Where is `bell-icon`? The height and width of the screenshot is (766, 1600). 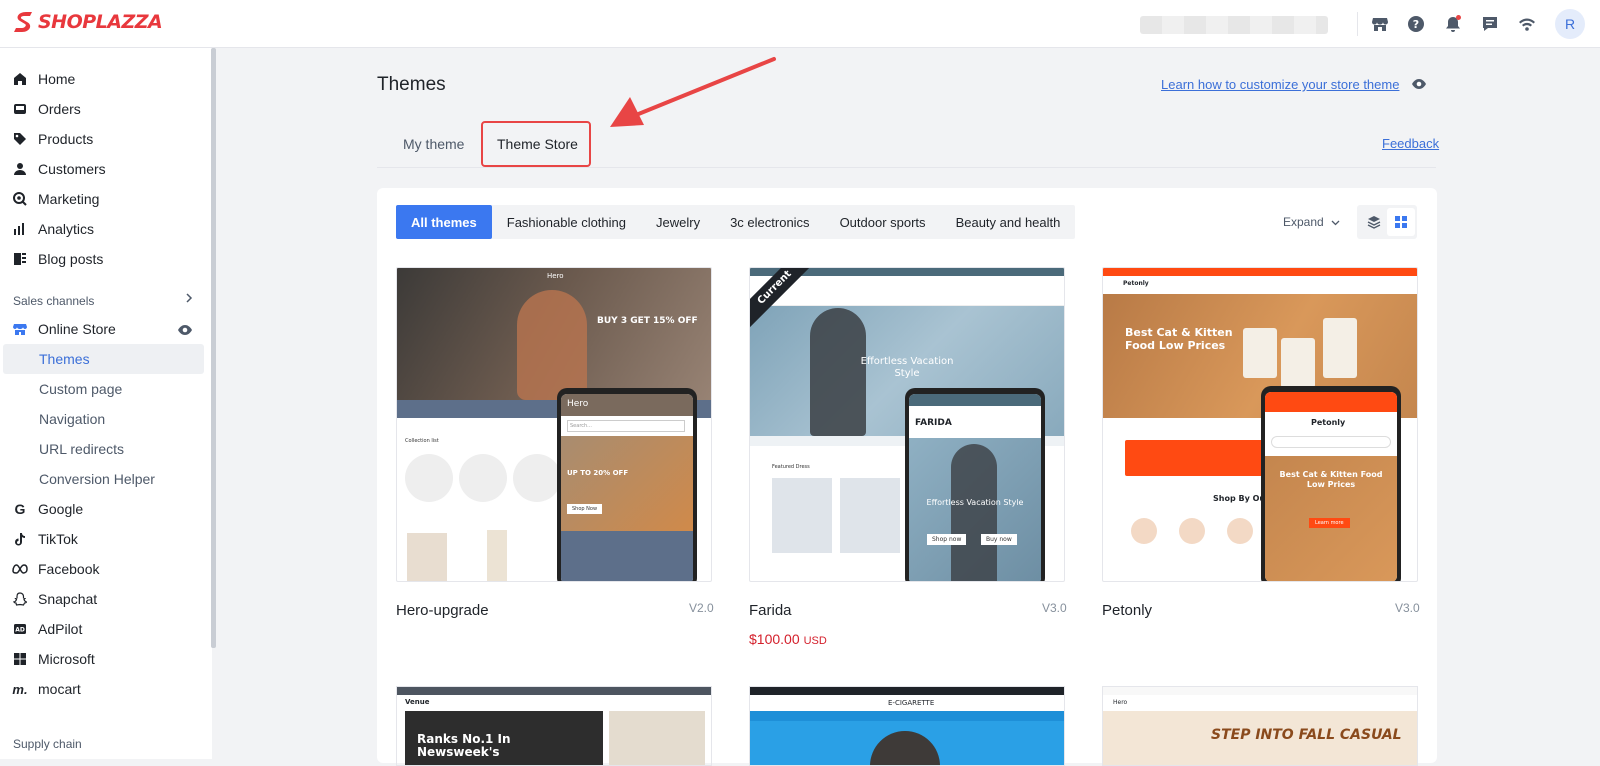
bell-icon is located at coordinates (1453, 24).